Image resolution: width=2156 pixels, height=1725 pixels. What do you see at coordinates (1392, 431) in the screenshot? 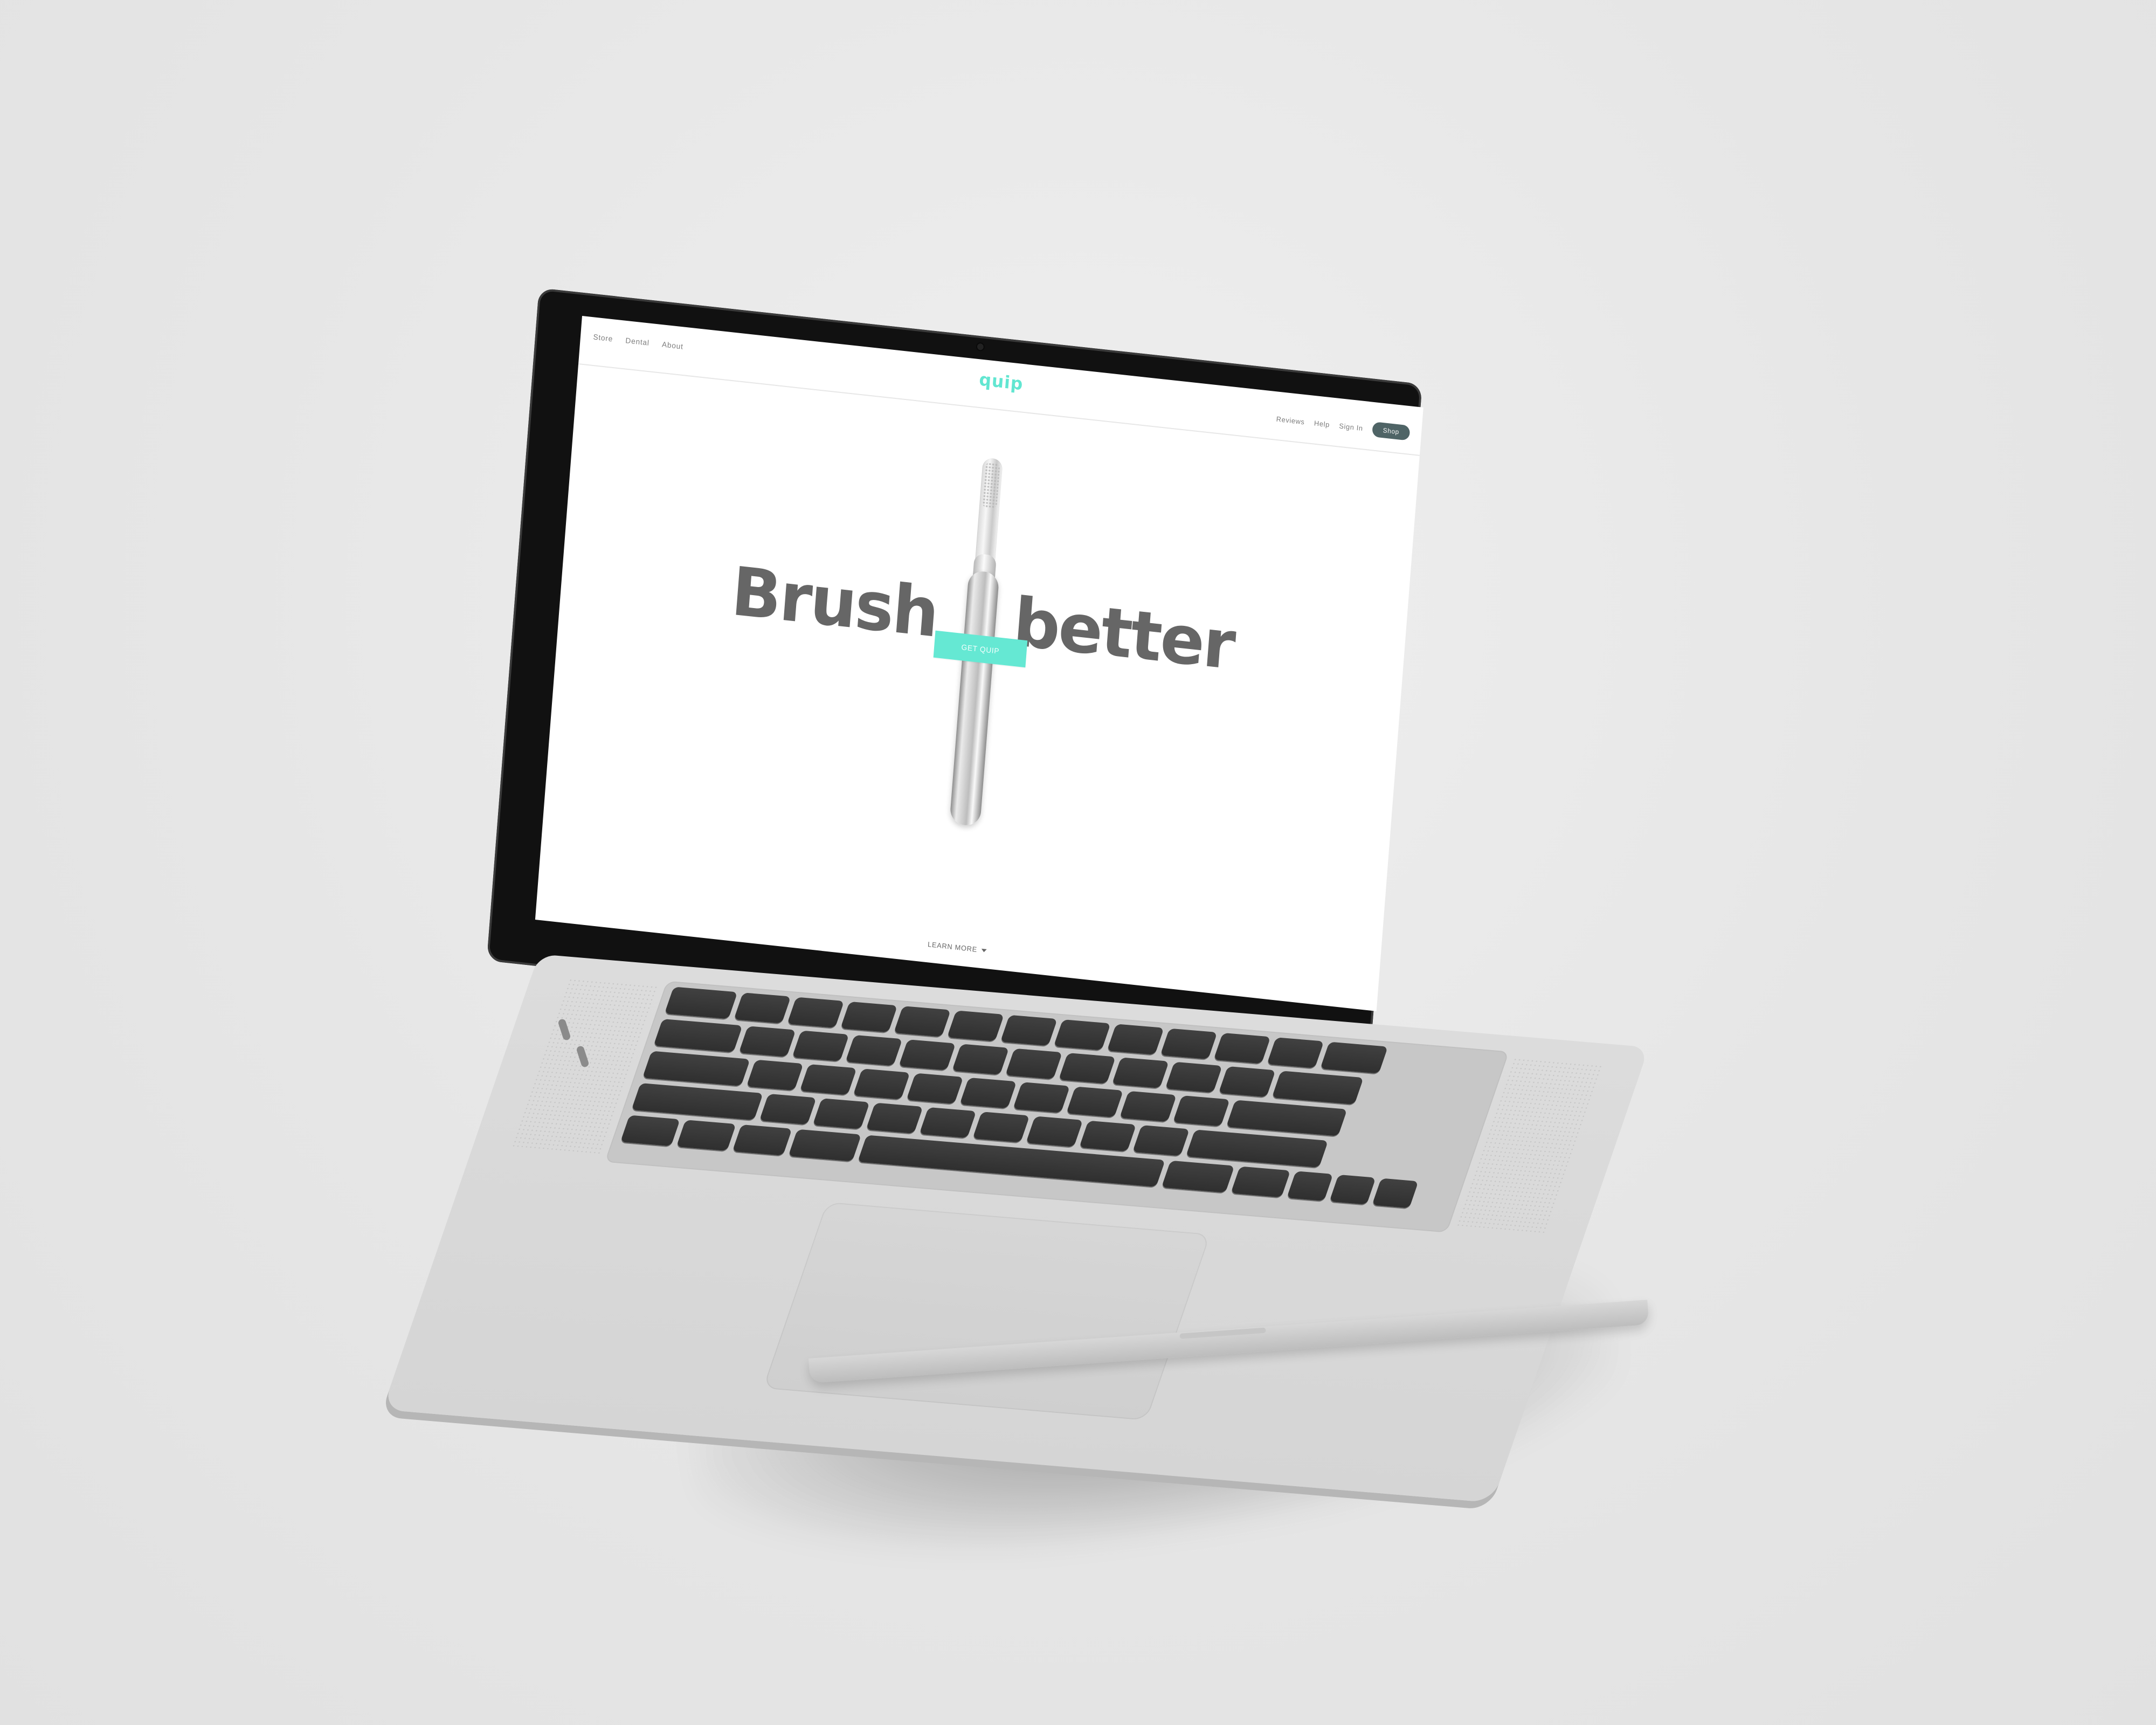
I see `shop-button: Shop` at bounding box center [1392, 431].